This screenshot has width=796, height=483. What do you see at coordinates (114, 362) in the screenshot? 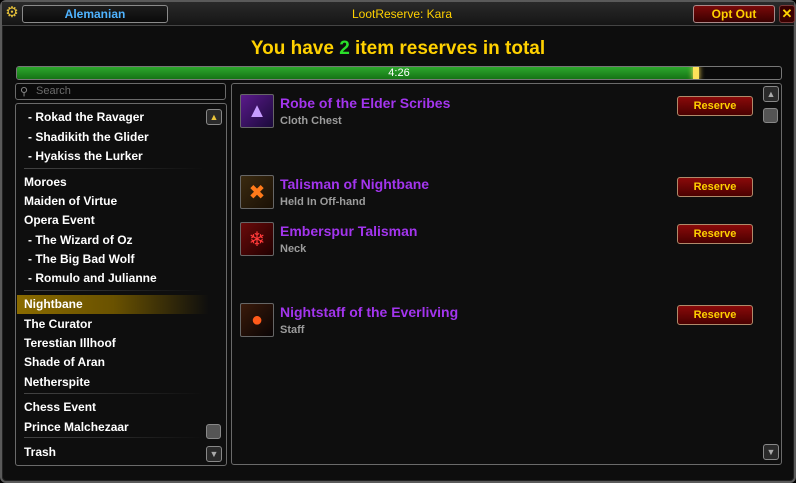
I see `boss-list-item: Shade of Aran` at bounding box center [114, 362].